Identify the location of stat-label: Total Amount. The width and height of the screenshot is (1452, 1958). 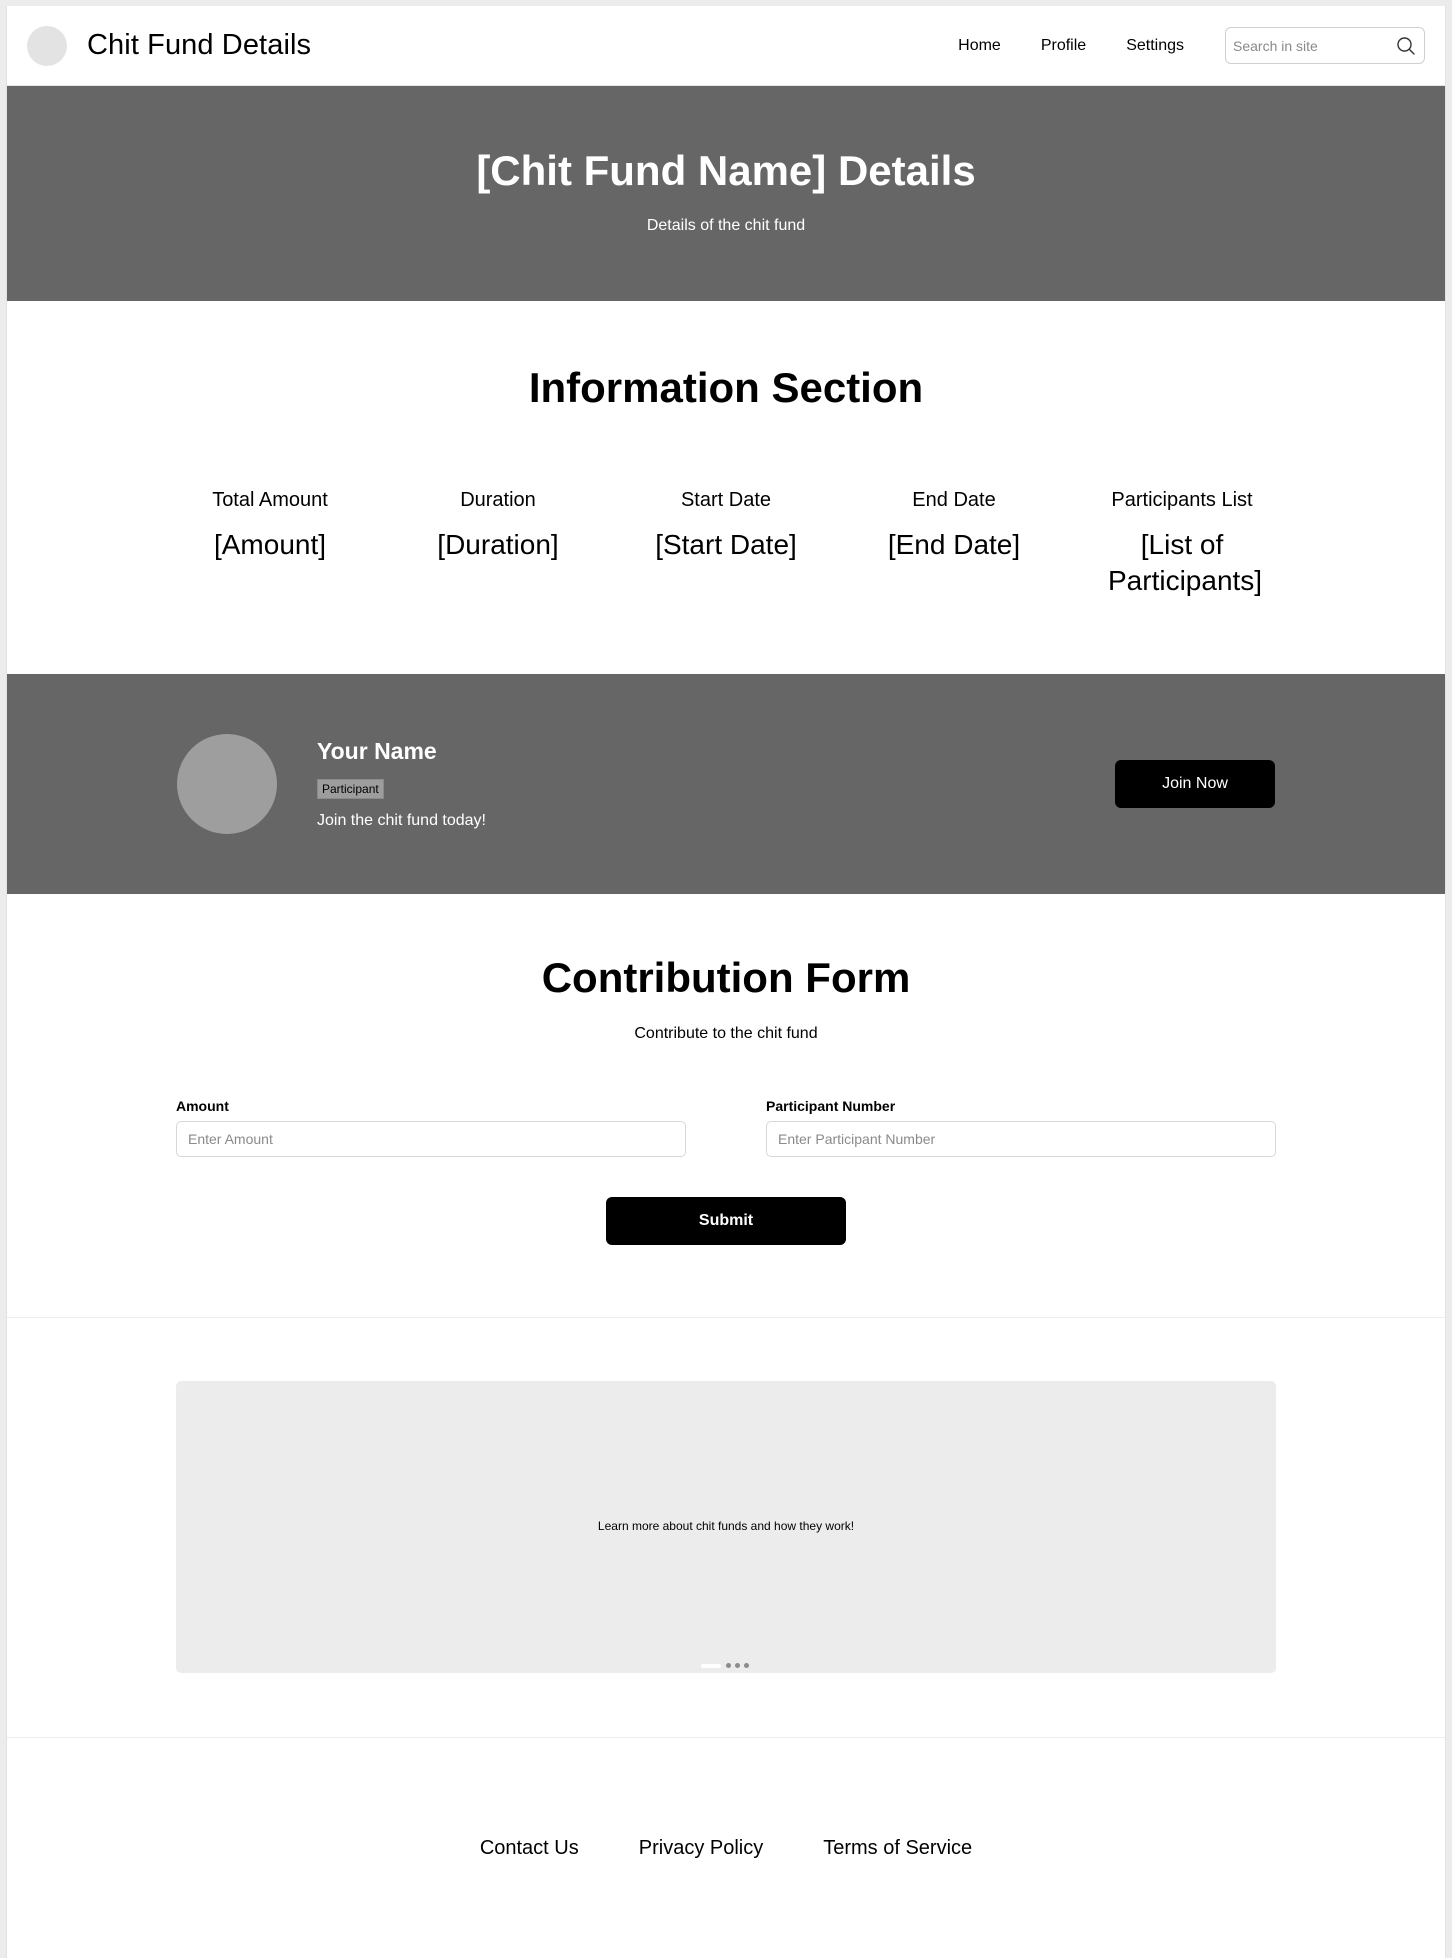
(270, 500).